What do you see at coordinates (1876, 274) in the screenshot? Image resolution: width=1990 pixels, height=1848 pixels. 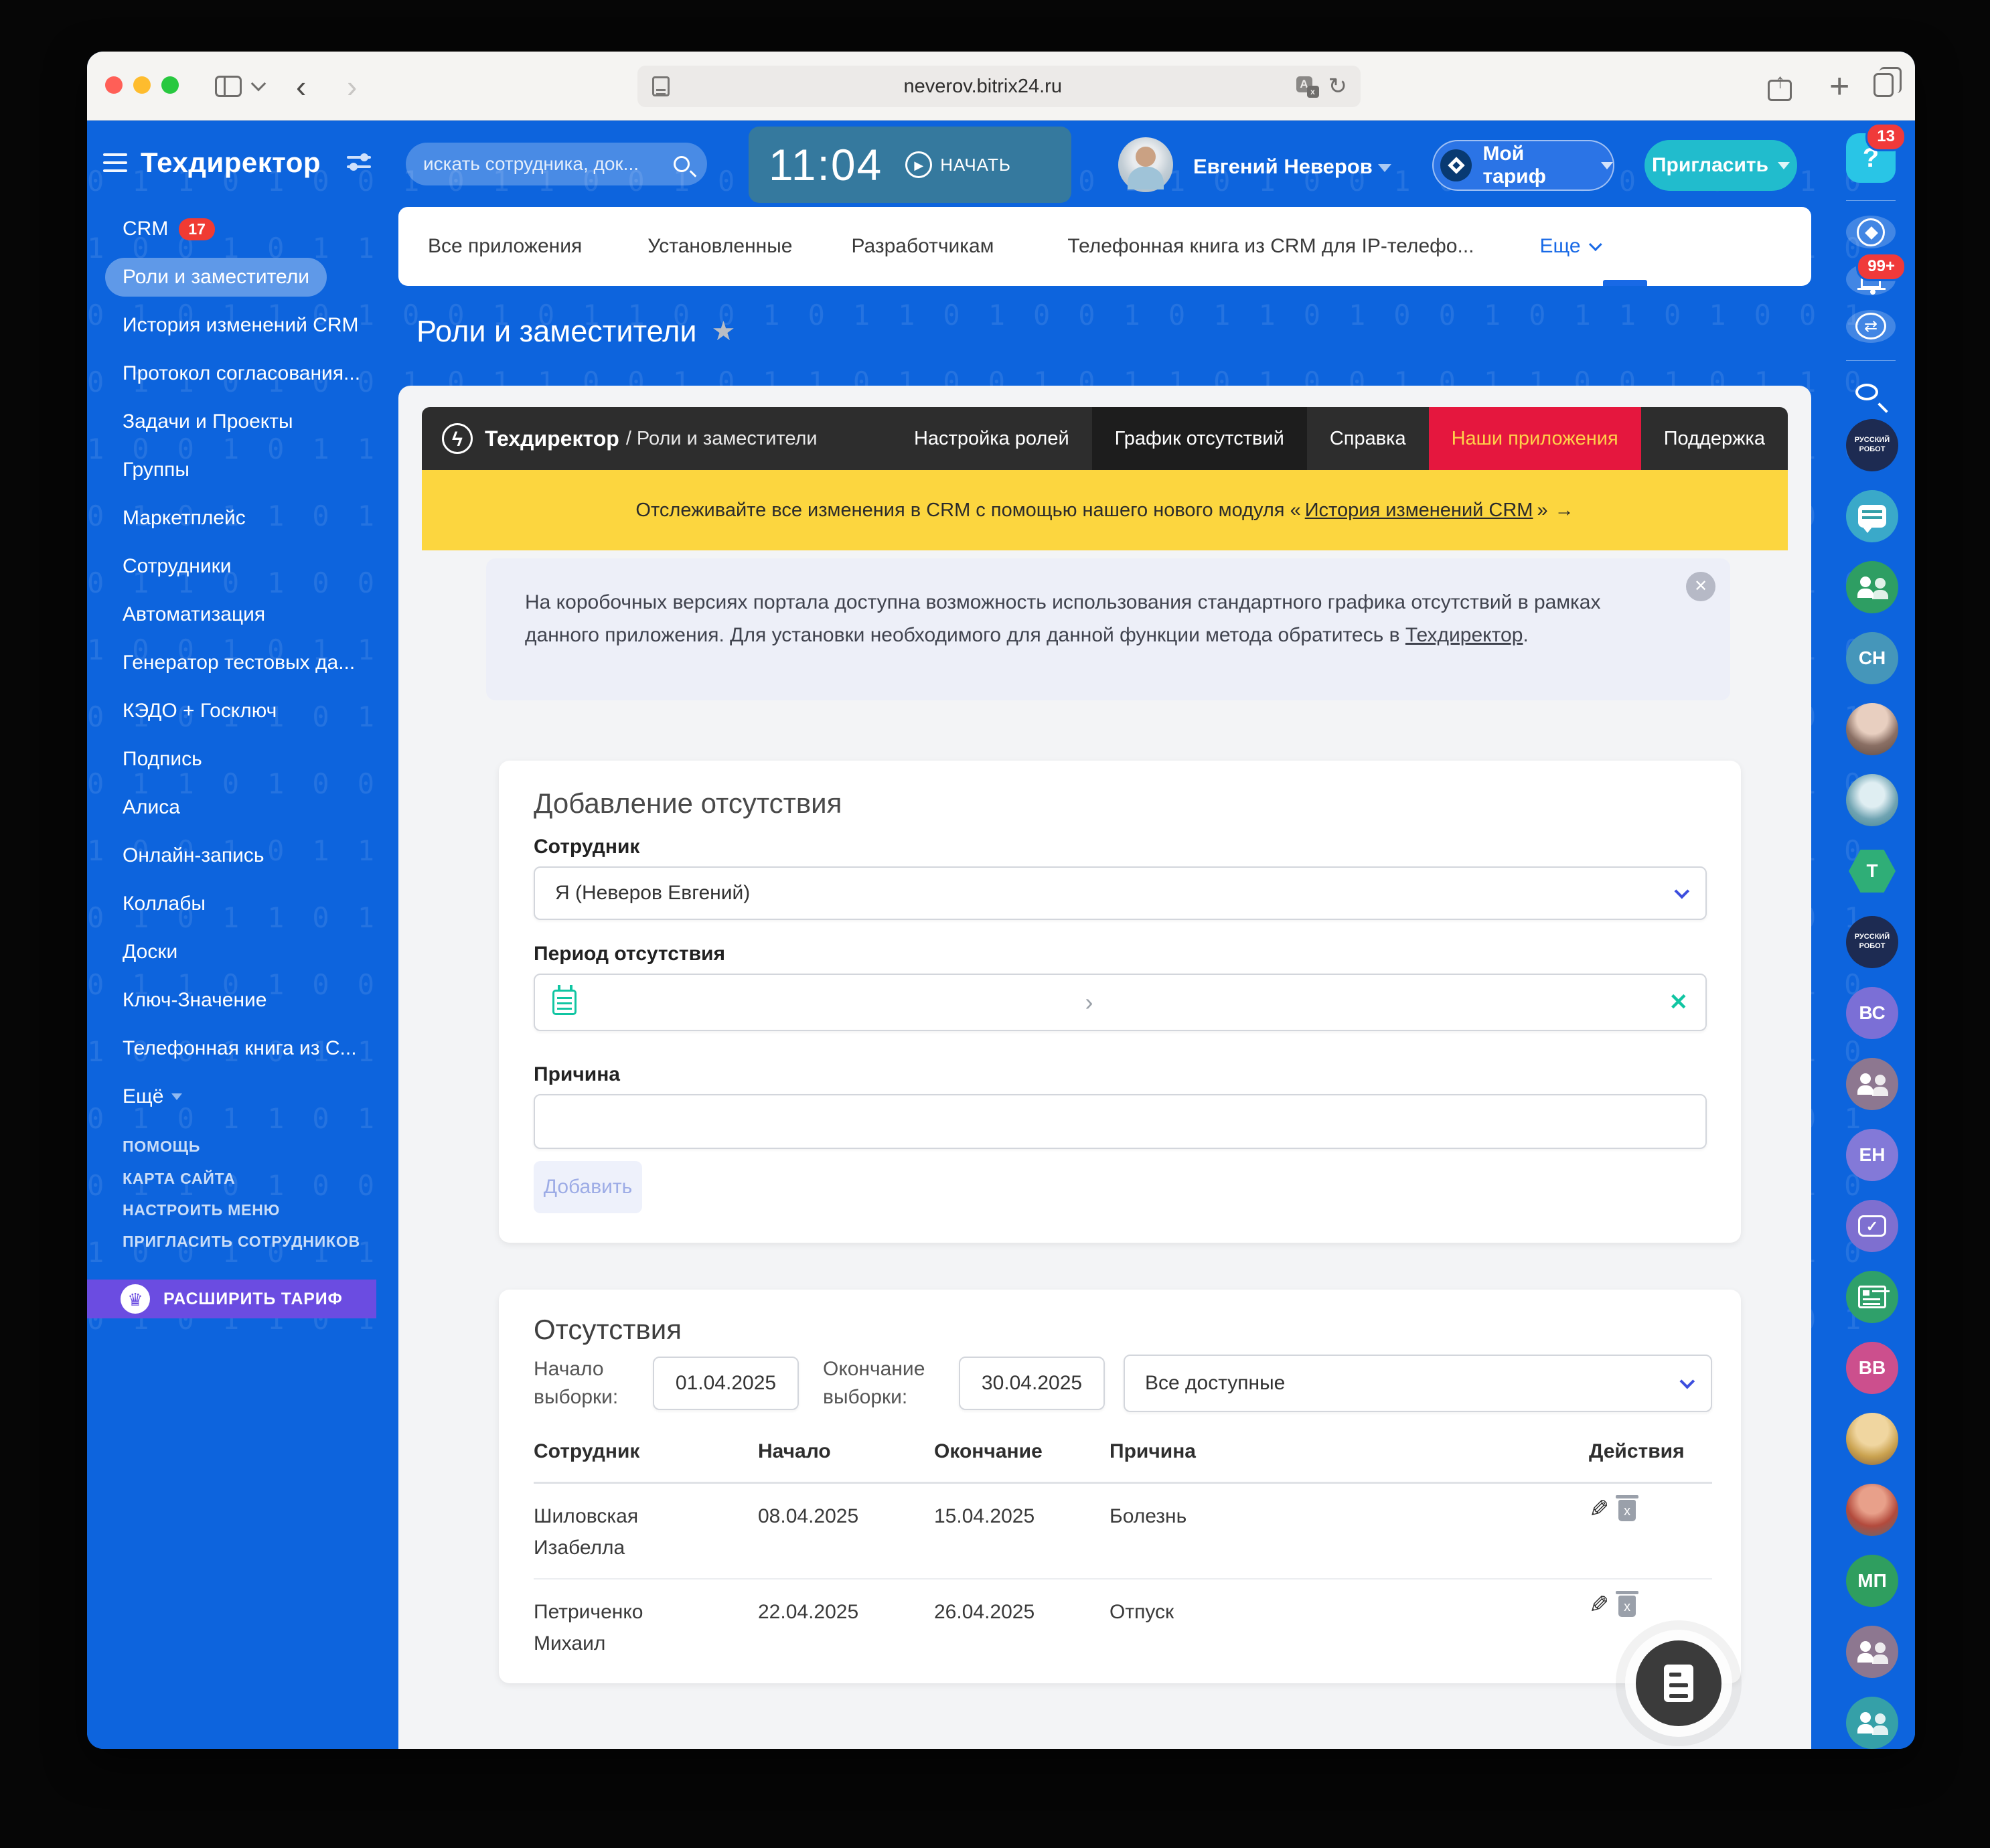 I see `notifications-bell-icon: 99+` at bounding box center [1876, 274].